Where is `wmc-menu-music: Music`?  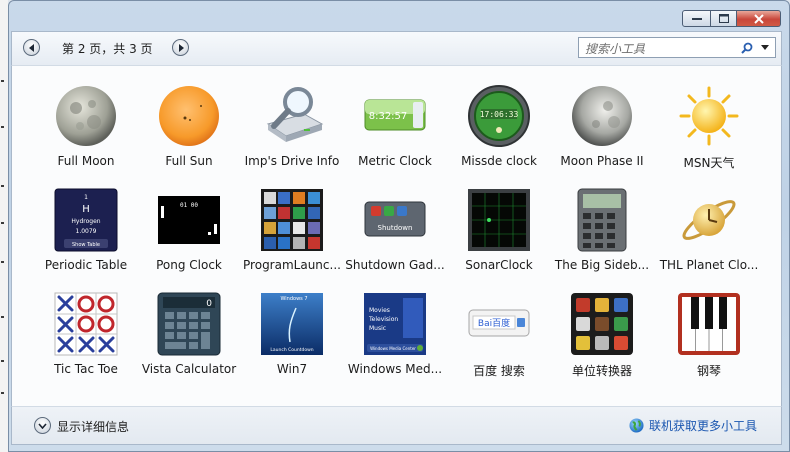
wmc-menu-music: Music is located at coordinates (377, 328).